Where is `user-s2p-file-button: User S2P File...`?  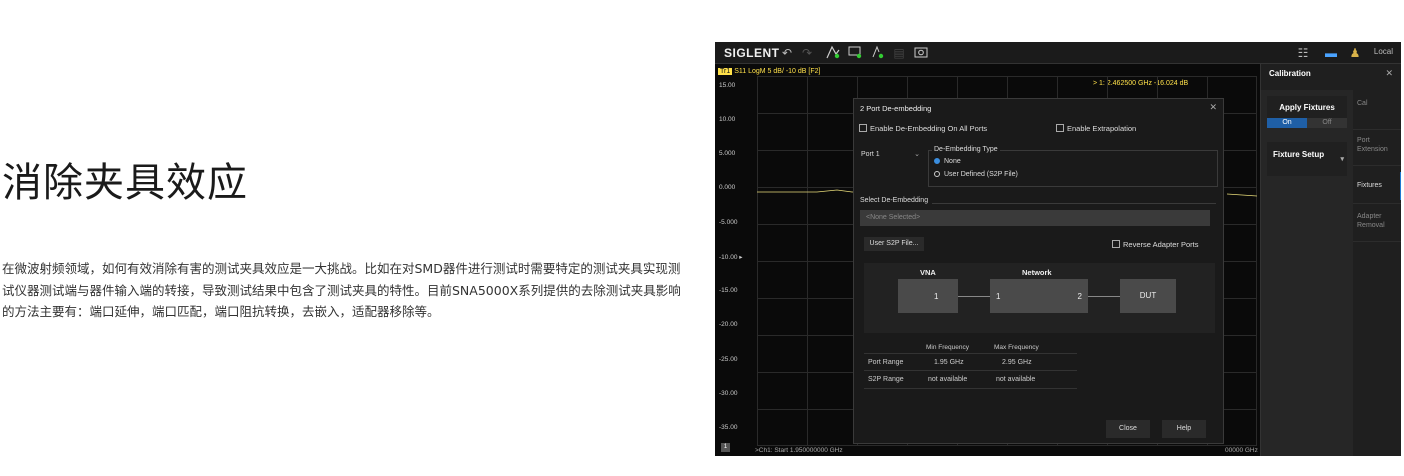 user-s2p-file-button: User S2P File... is located at coordinates (894, 244).